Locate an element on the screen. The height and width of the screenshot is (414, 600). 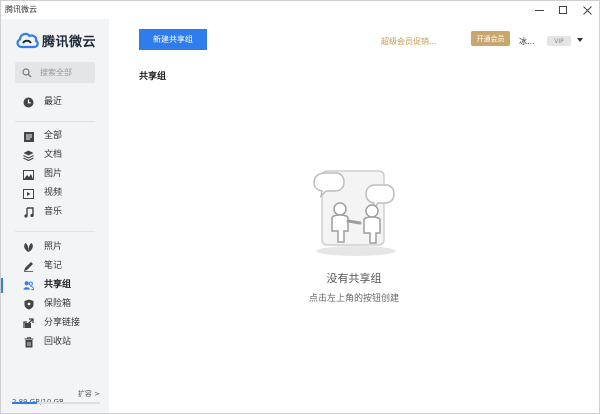
sidebar-item-share-links: 分享链接 is located at coordinates (55, 323).